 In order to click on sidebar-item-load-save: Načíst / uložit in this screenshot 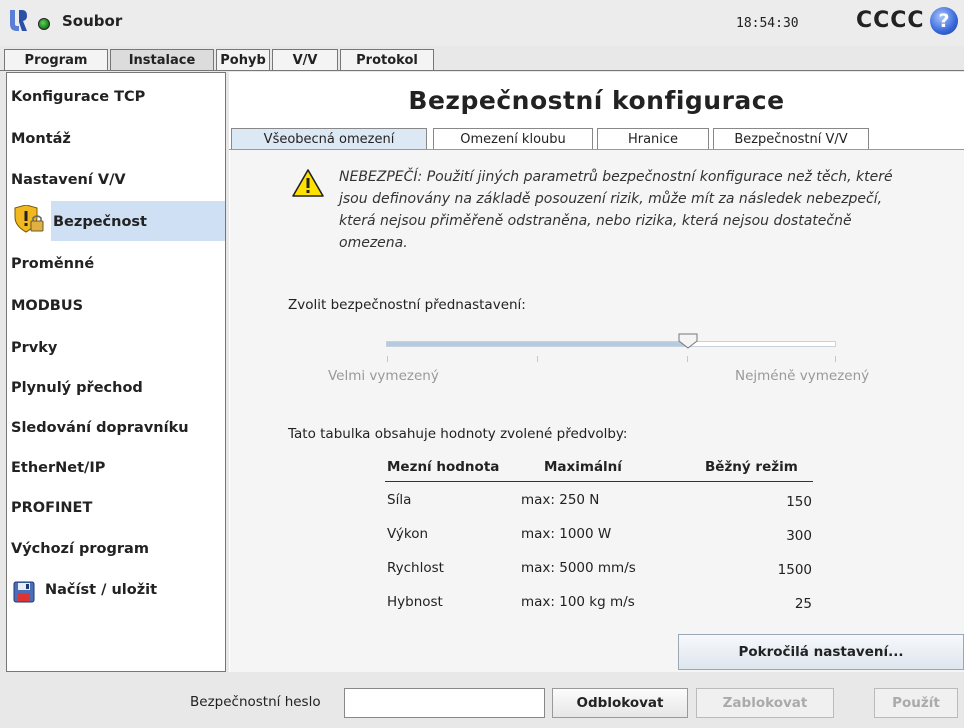, I will do `click(101, 590)`.